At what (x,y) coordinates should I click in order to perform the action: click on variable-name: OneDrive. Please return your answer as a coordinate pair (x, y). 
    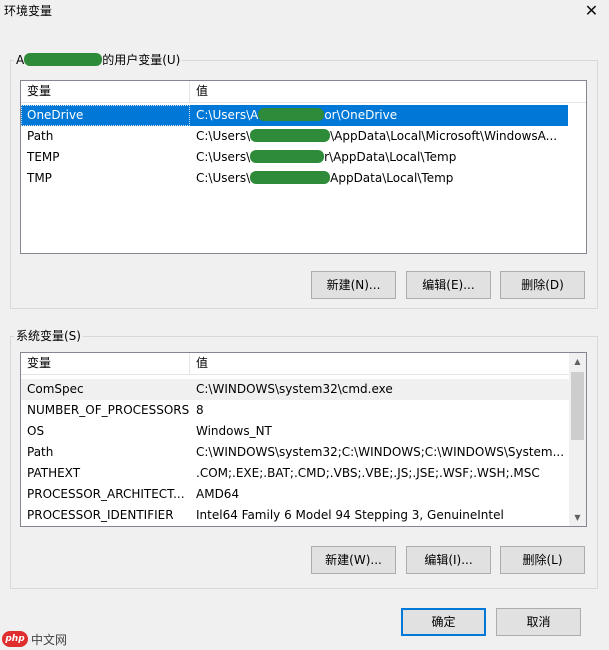
    Looking at the image, I should click on (105, 115).